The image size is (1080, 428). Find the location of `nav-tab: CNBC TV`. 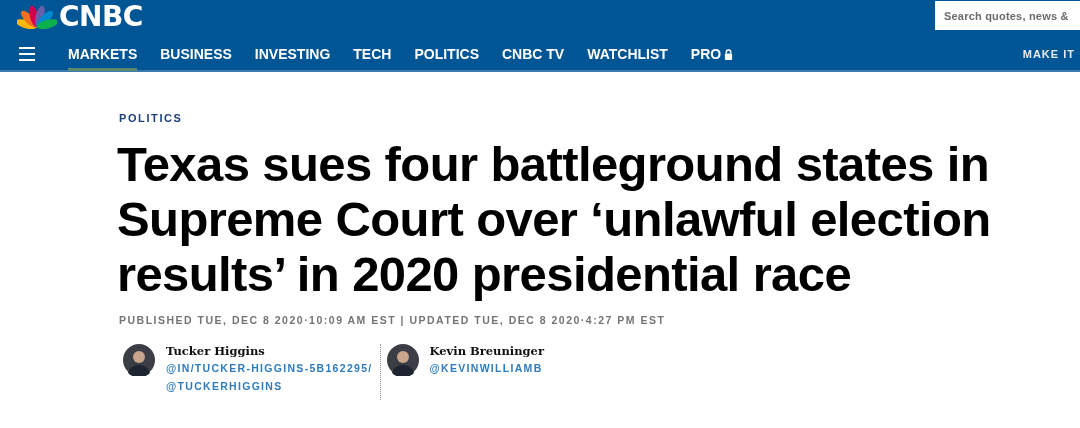

nav-tab: CNBC TV is located at coordinates (533, 54).